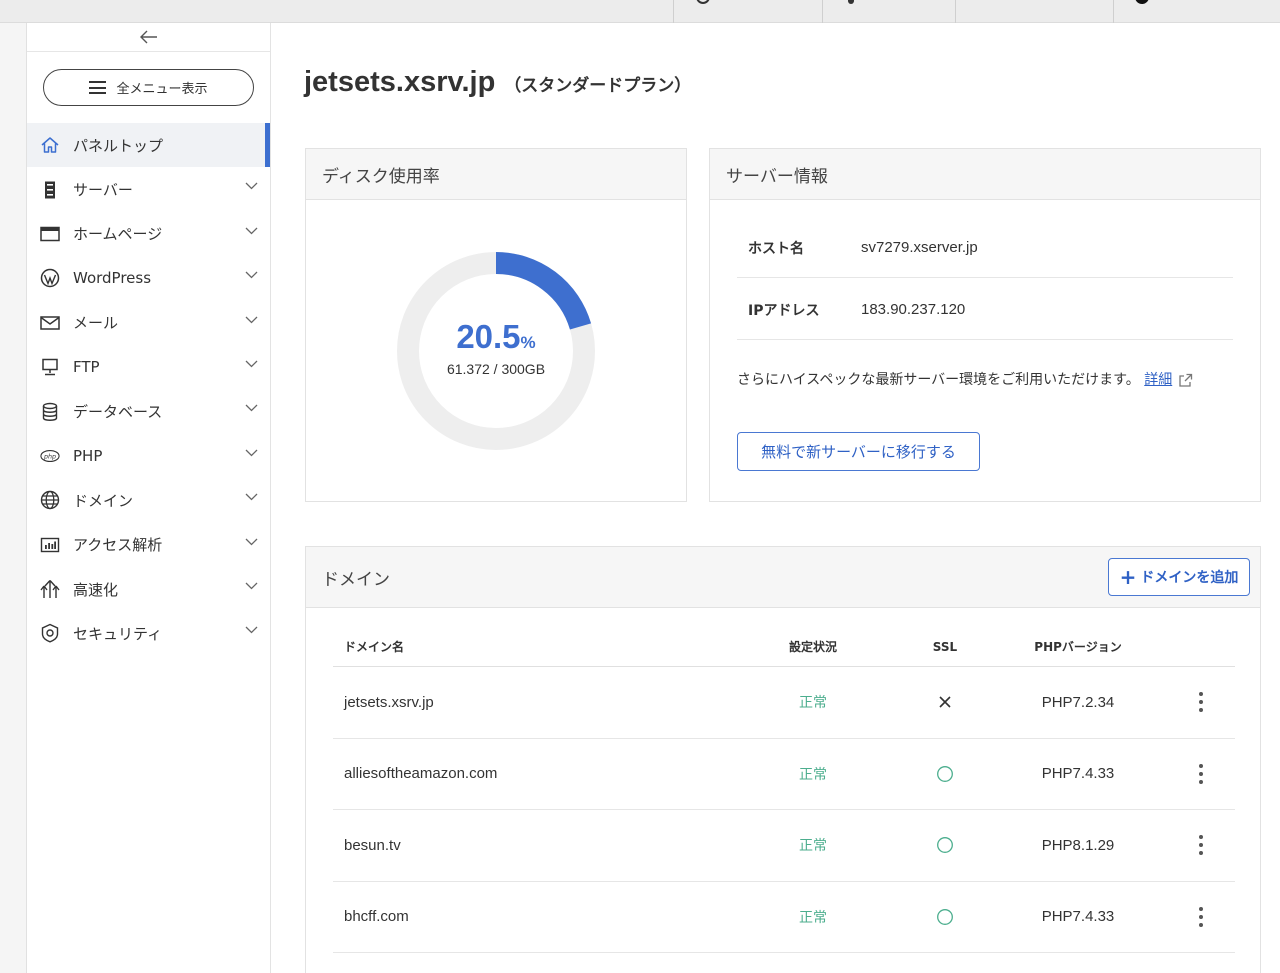  What do you see at coordinates (1078, 845) in the screenshot?
I see `php-version: PHP8.1.29` at bounding box center [1078, 845].